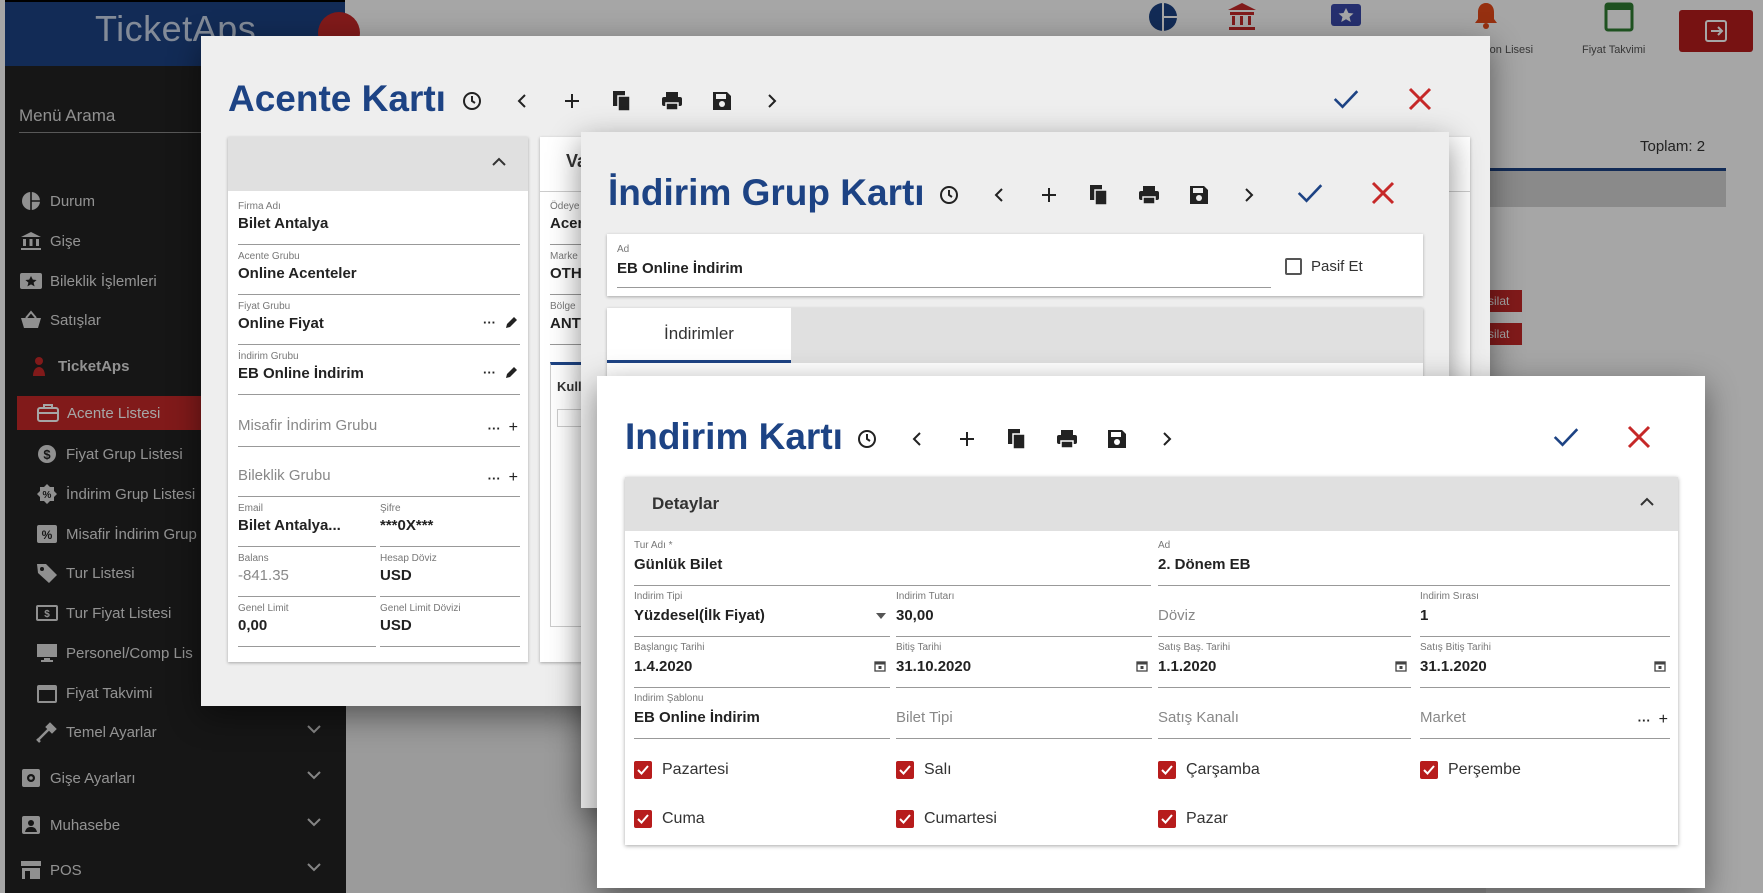 The height and width of the screenshot is (893, 1763). I want to click on doviz-field: Döviz, so click(1284, 614).